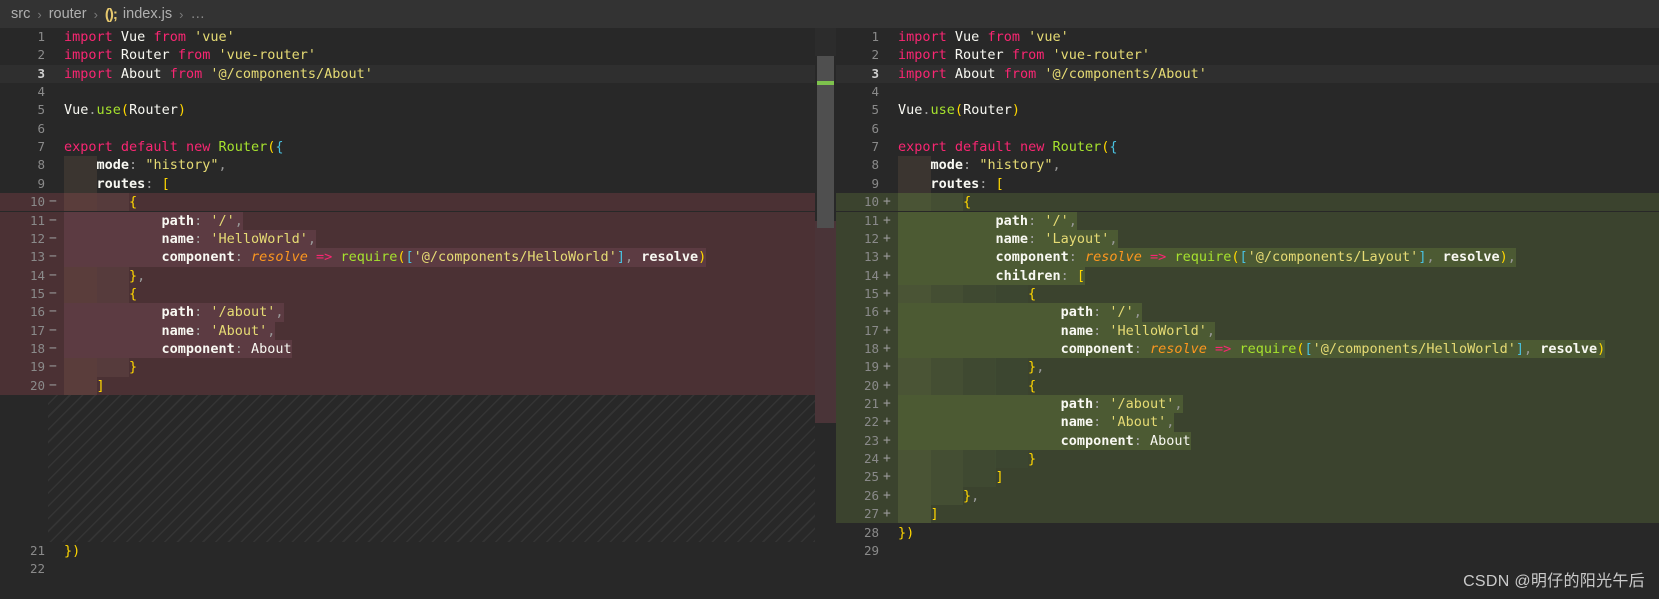 This screenshot has width=1659, height=599. Describe the element at coordinates (875, 147) in the screenshot. I see `line-number: 7` at that location.